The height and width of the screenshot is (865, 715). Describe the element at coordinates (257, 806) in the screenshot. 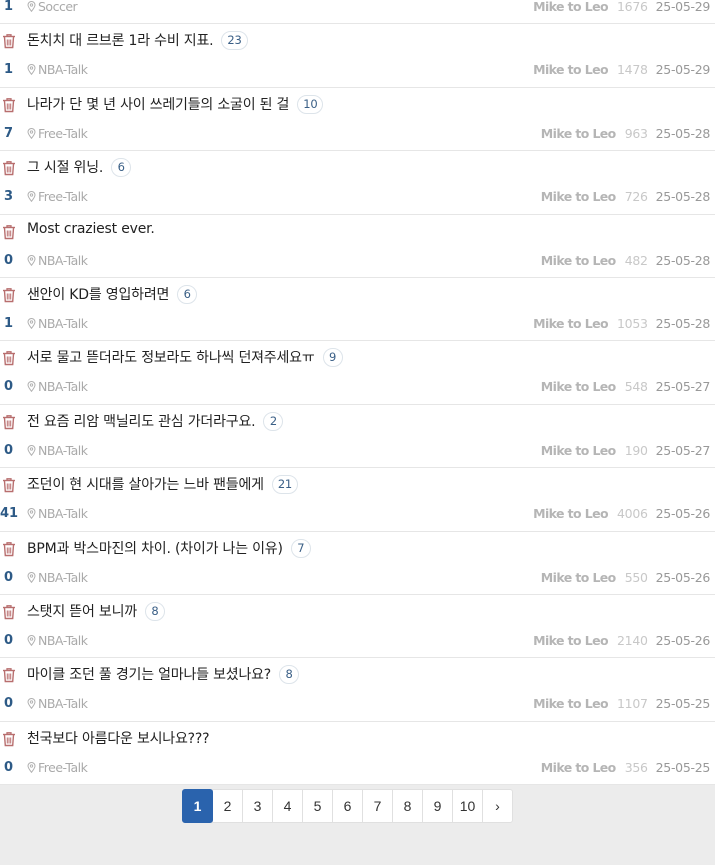

I see `page-button-3: 3` at that location.